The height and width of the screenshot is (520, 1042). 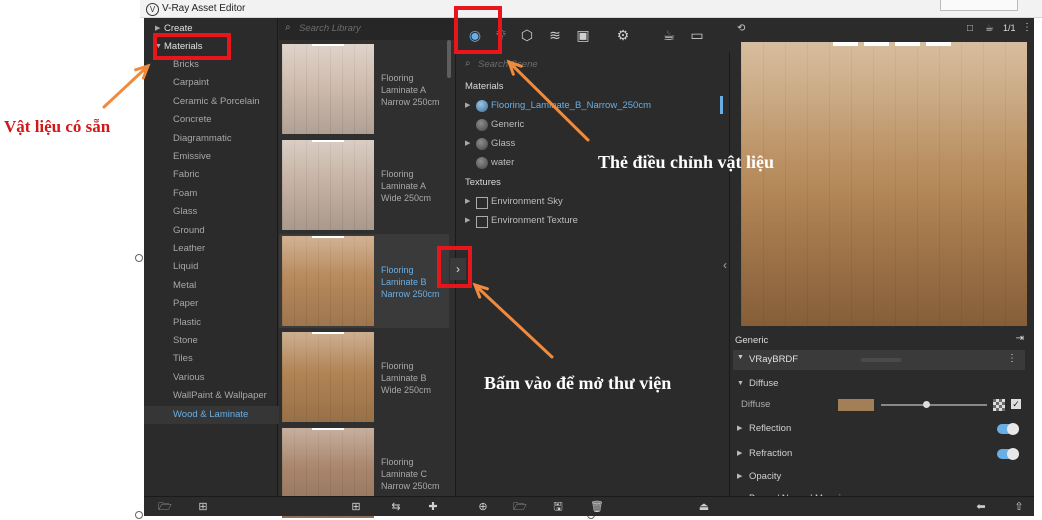 What do you see at coordinates (578, 383) in the screenshot?
I see `annotation-open-library: Bấm vào để mở thư viện` at bounding box center [578, 383].